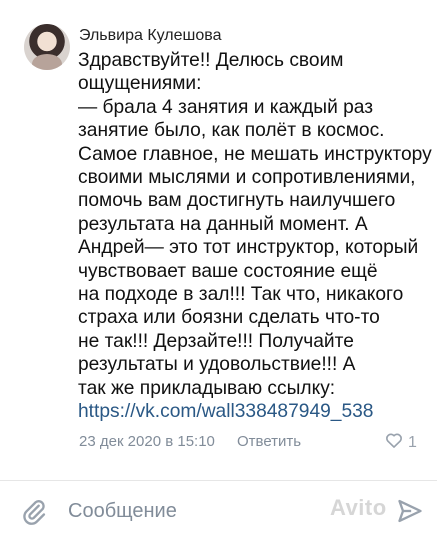 This screenshot has width=437, height=540. What do you see at coordinates (211, 60) in the screenshot?
I see `comment-line: Здравствуйте!! Делюсь своим` at bounding box center [211, 60].